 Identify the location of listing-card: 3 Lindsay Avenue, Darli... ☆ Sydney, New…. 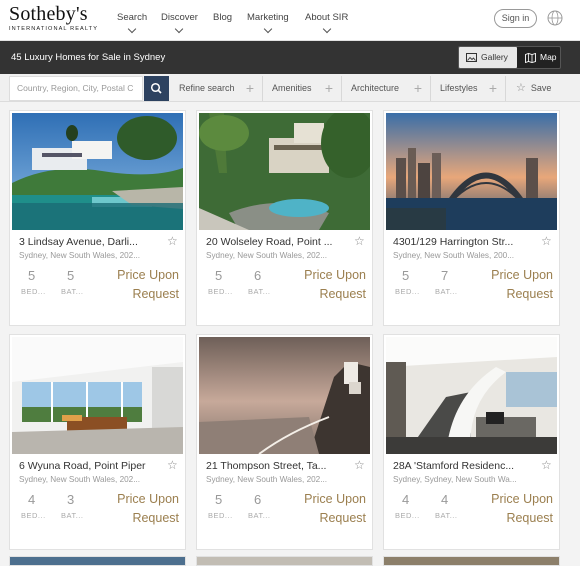
(97, 218).